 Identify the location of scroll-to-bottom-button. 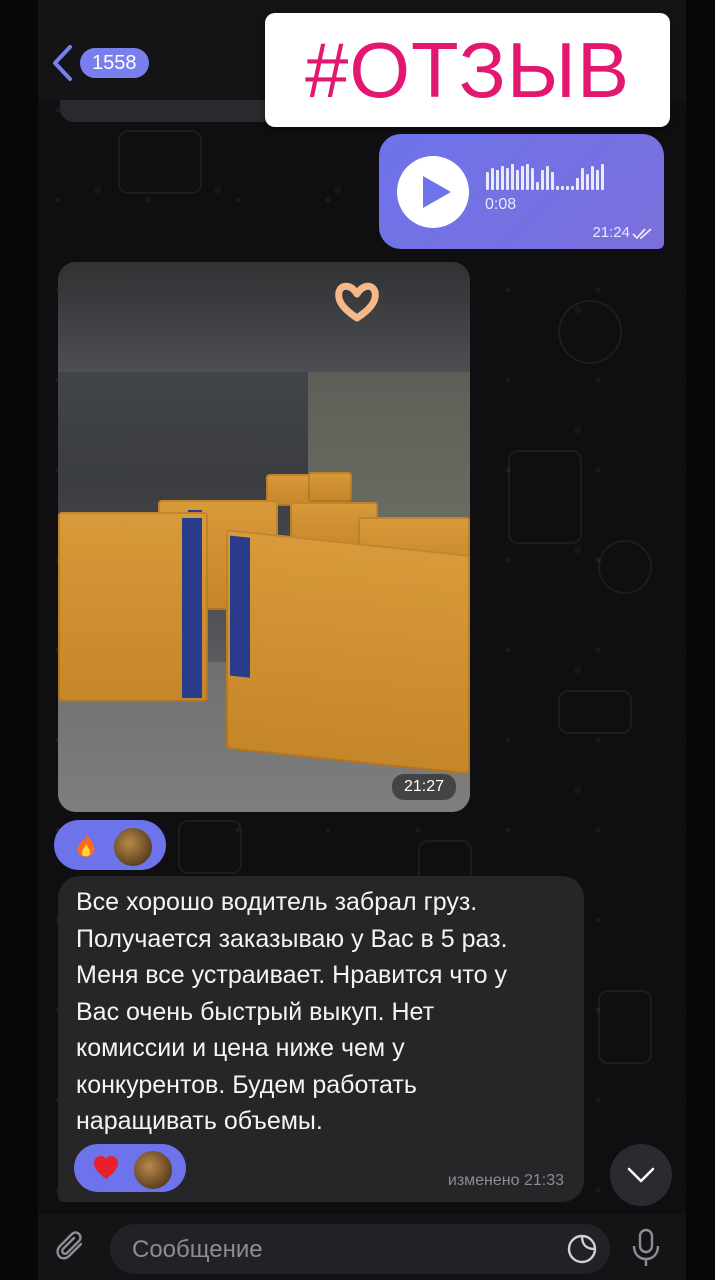
(641, 1175).